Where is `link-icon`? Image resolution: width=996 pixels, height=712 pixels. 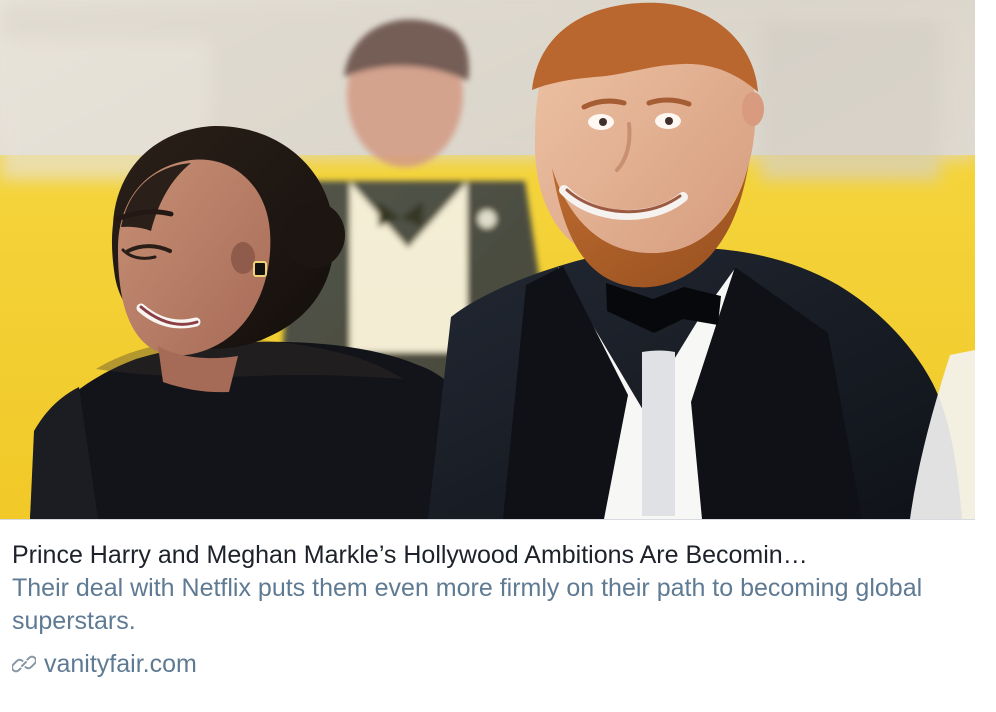
link-icon is located at coordinates (24, 664).